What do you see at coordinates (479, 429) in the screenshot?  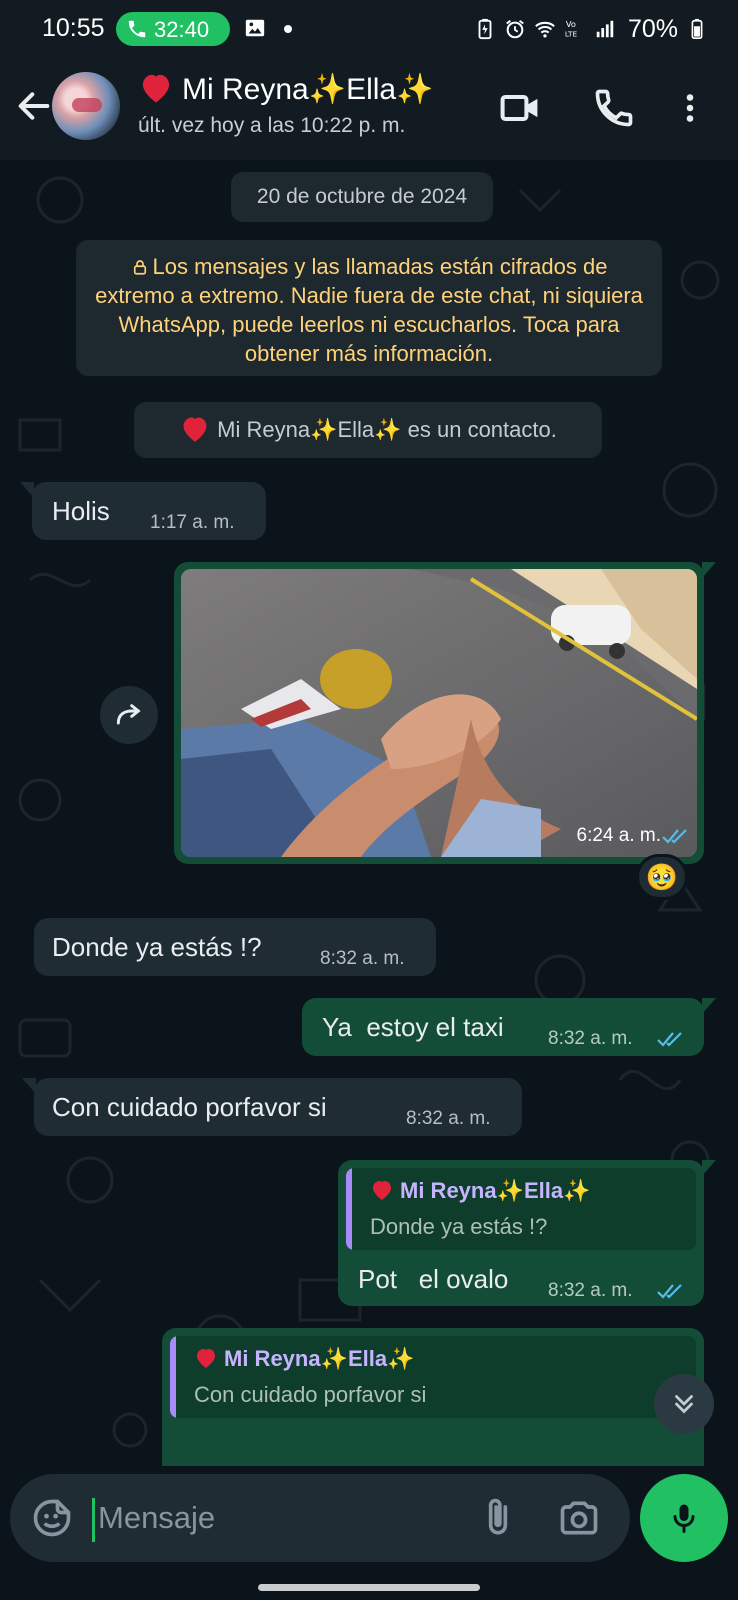 I see `contact-notice-suffix: es un contacto.` at bounding box center [479, 429].